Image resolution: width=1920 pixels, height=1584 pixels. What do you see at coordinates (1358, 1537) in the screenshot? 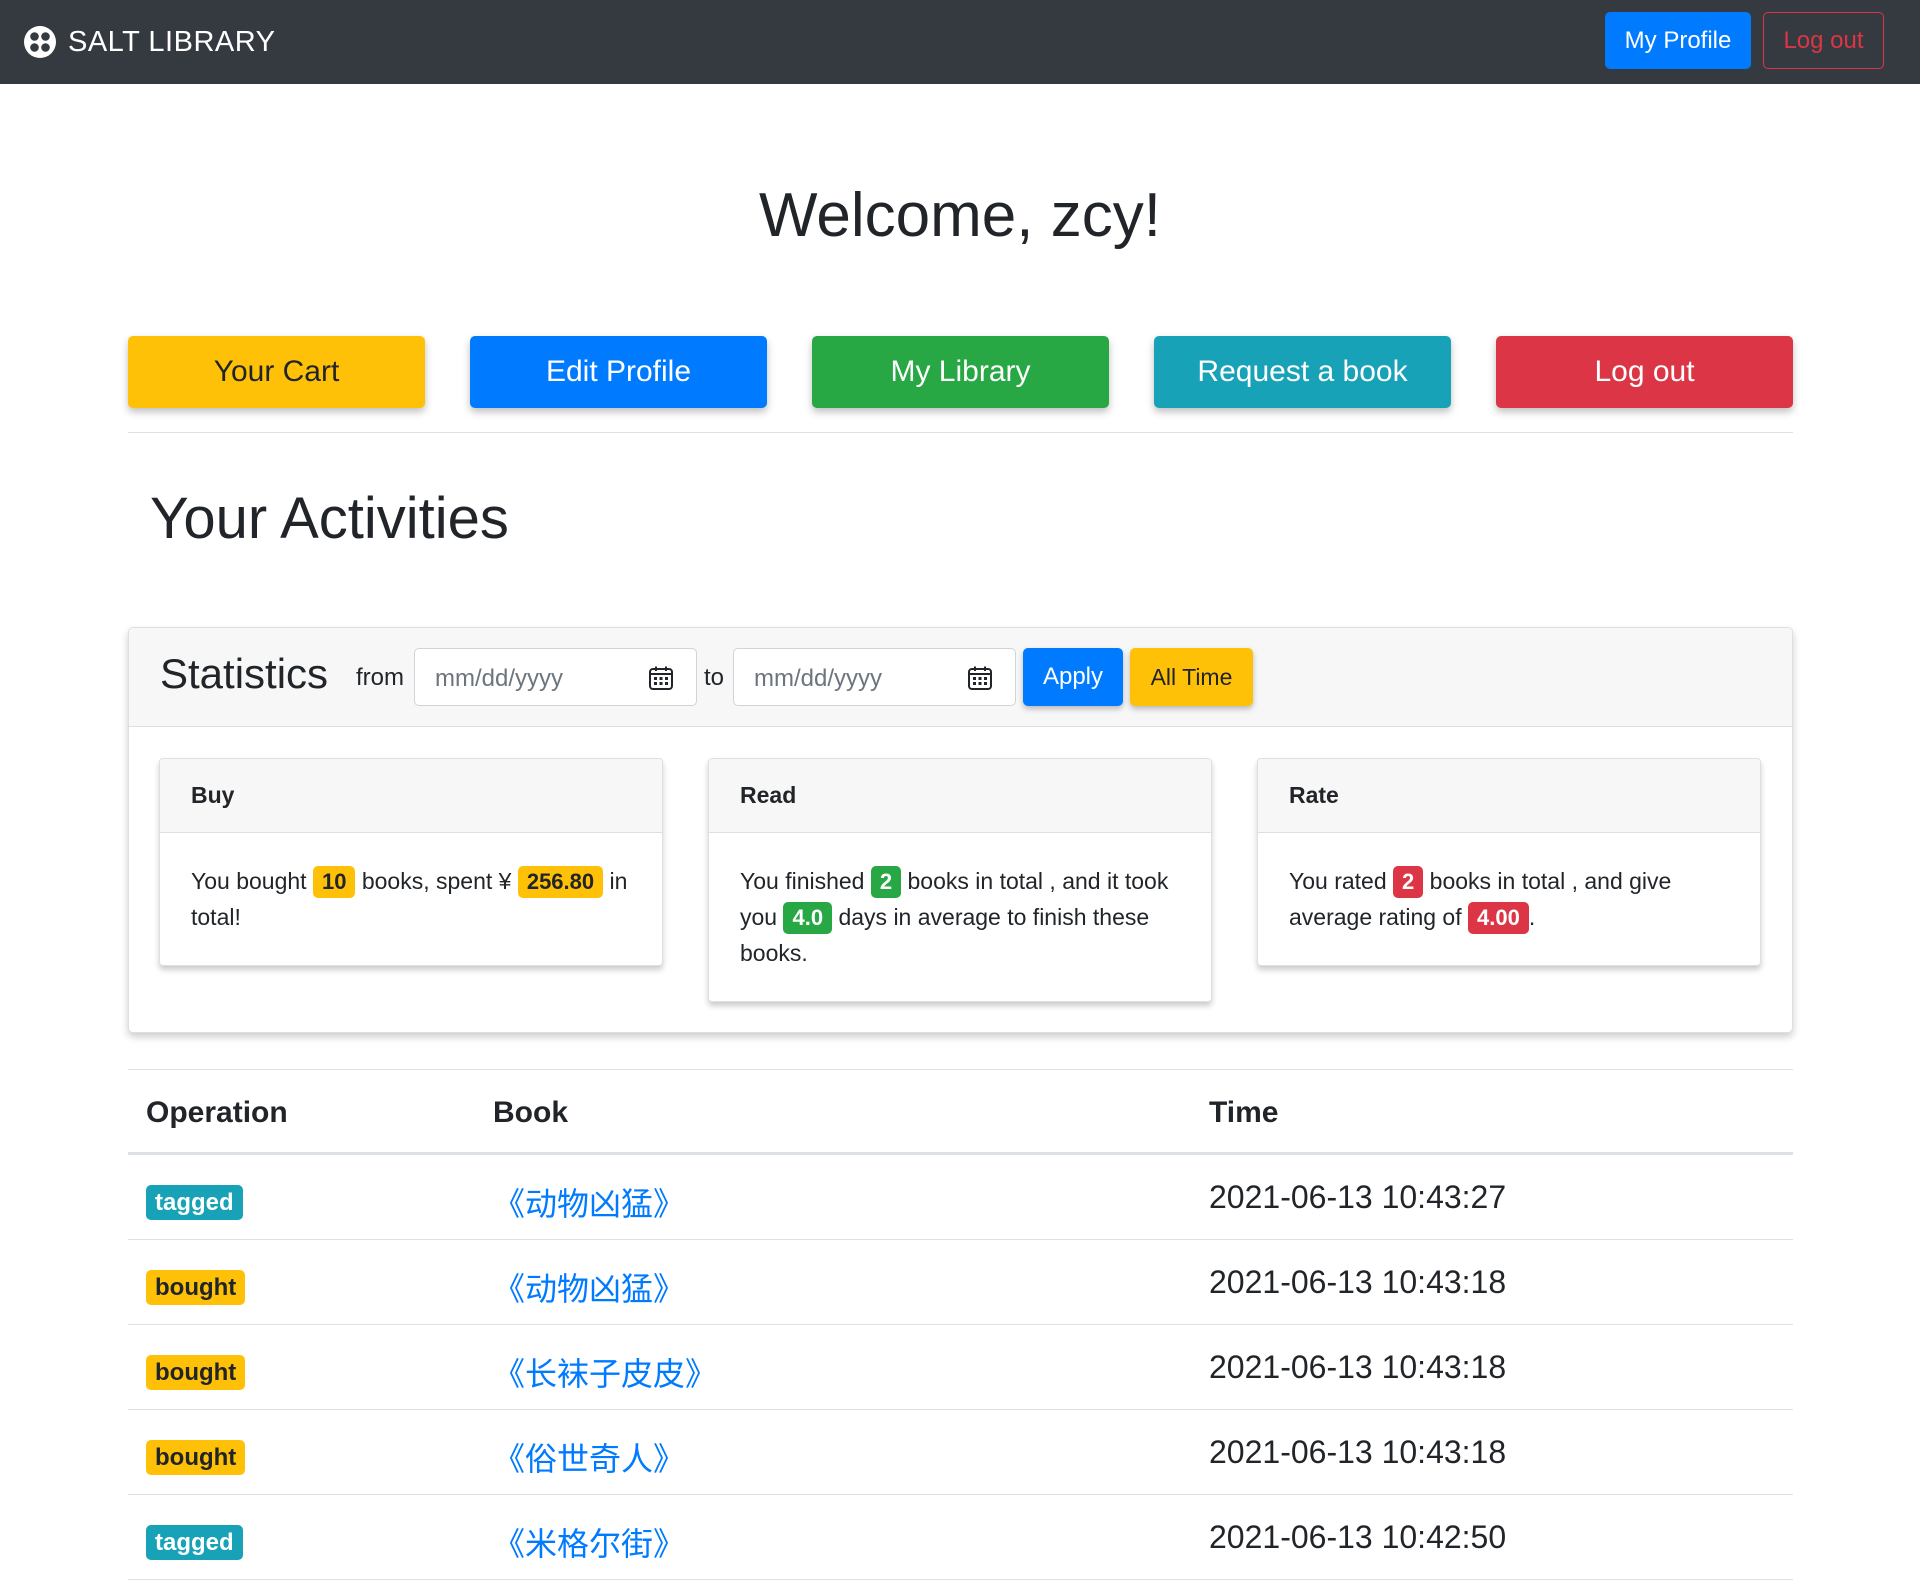
I see `time-cell: 2021-06-13 10:42:50` at bounding box center [1358, 1537].